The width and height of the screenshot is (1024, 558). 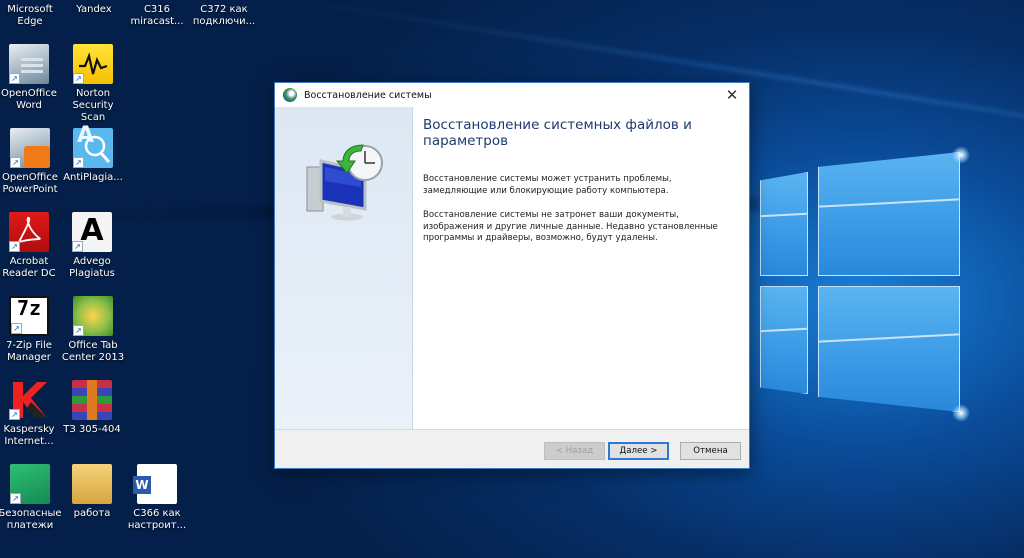 I want to click on desktop-icon-office-tab: ↗ Office Tab Center 2013, so click(x=93, y=330).